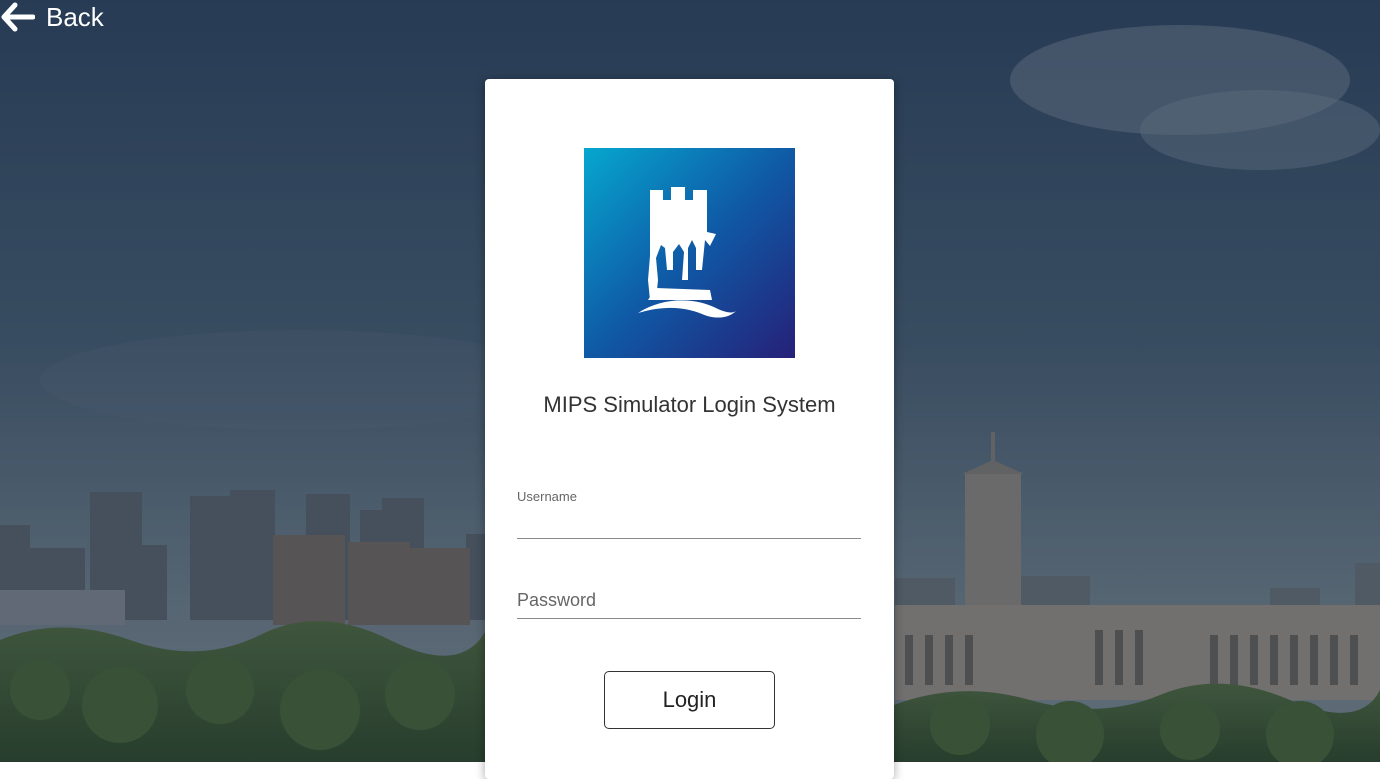 Image resolution: width=1380 pixels, height=779 pixels. What do you see at coordinates (18, 17) in the screenshot?
I see `arrow-left-icon` at bounding box center [18, 17].